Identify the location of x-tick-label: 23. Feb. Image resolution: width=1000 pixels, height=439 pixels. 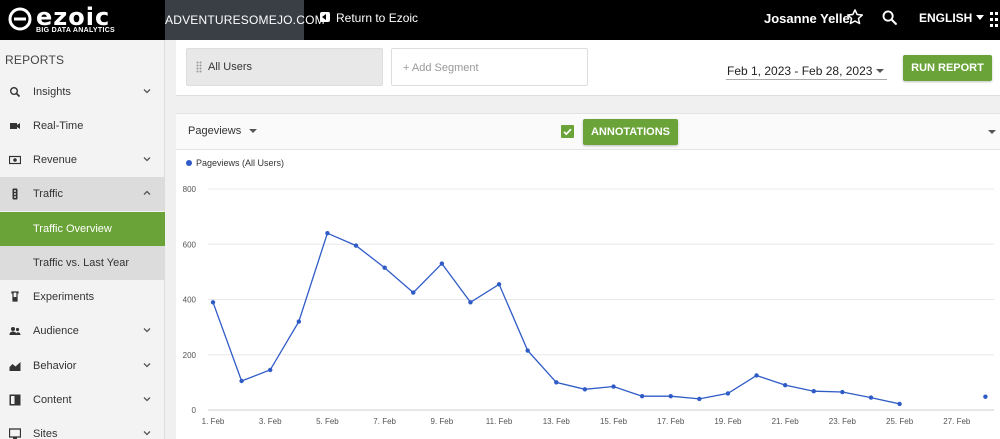
(843, 421).